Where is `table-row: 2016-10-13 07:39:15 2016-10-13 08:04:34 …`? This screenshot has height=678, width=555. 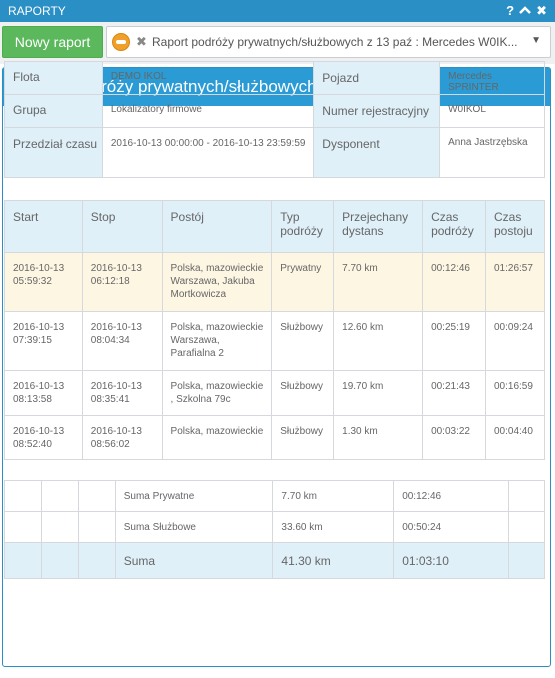 table-row: 2016-10-13 07:39:15 2016-10-13 08:04:34 … is located at coordinates (274, 341).